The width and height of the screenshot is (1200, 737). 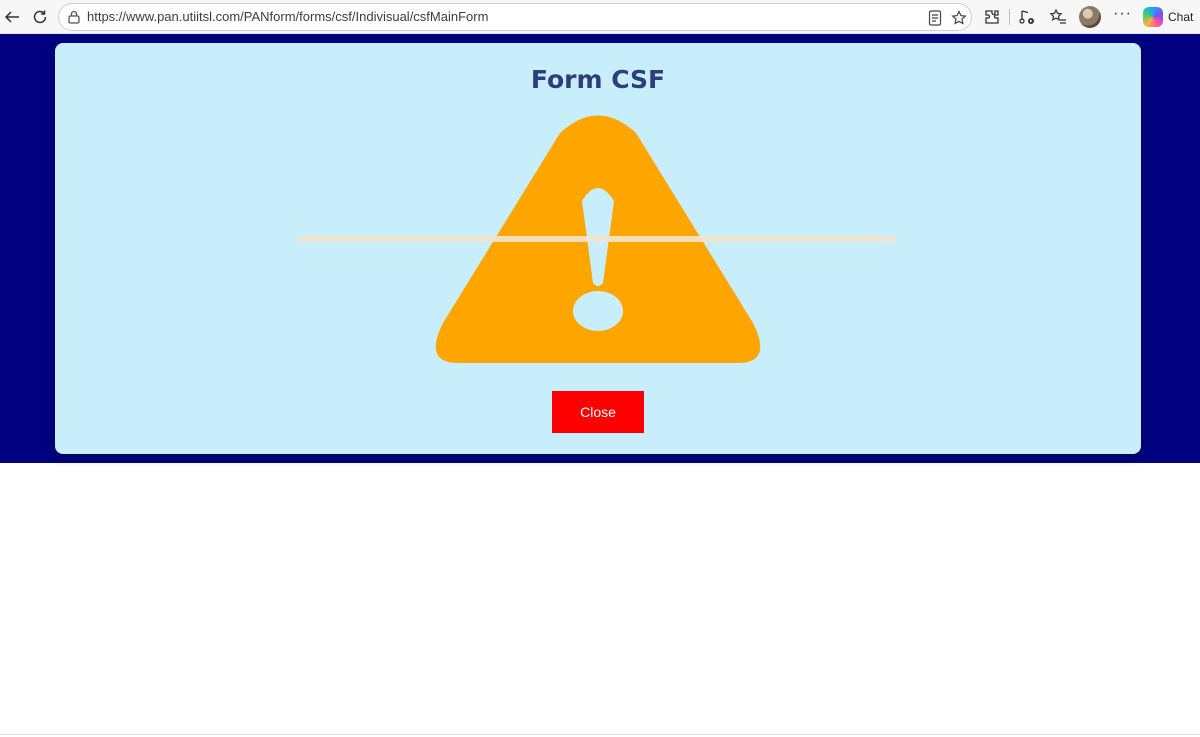 I want to click on copilot-icon, so click(x=1153, y=17).